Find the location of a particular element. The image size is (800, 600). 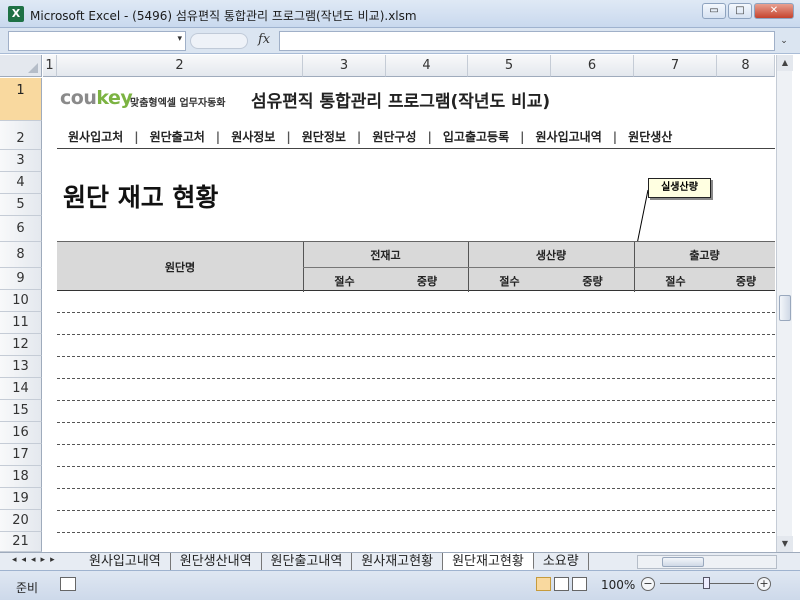

excel-app-icon: X is located at coordinates (16, 14).